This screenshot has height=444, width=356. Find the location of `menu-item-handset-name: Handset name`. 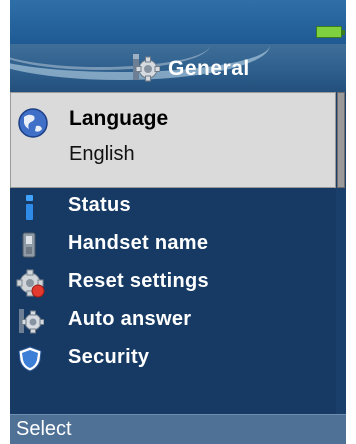

menu-item-handset-name: Handset name is located at coordinates (173, 245).